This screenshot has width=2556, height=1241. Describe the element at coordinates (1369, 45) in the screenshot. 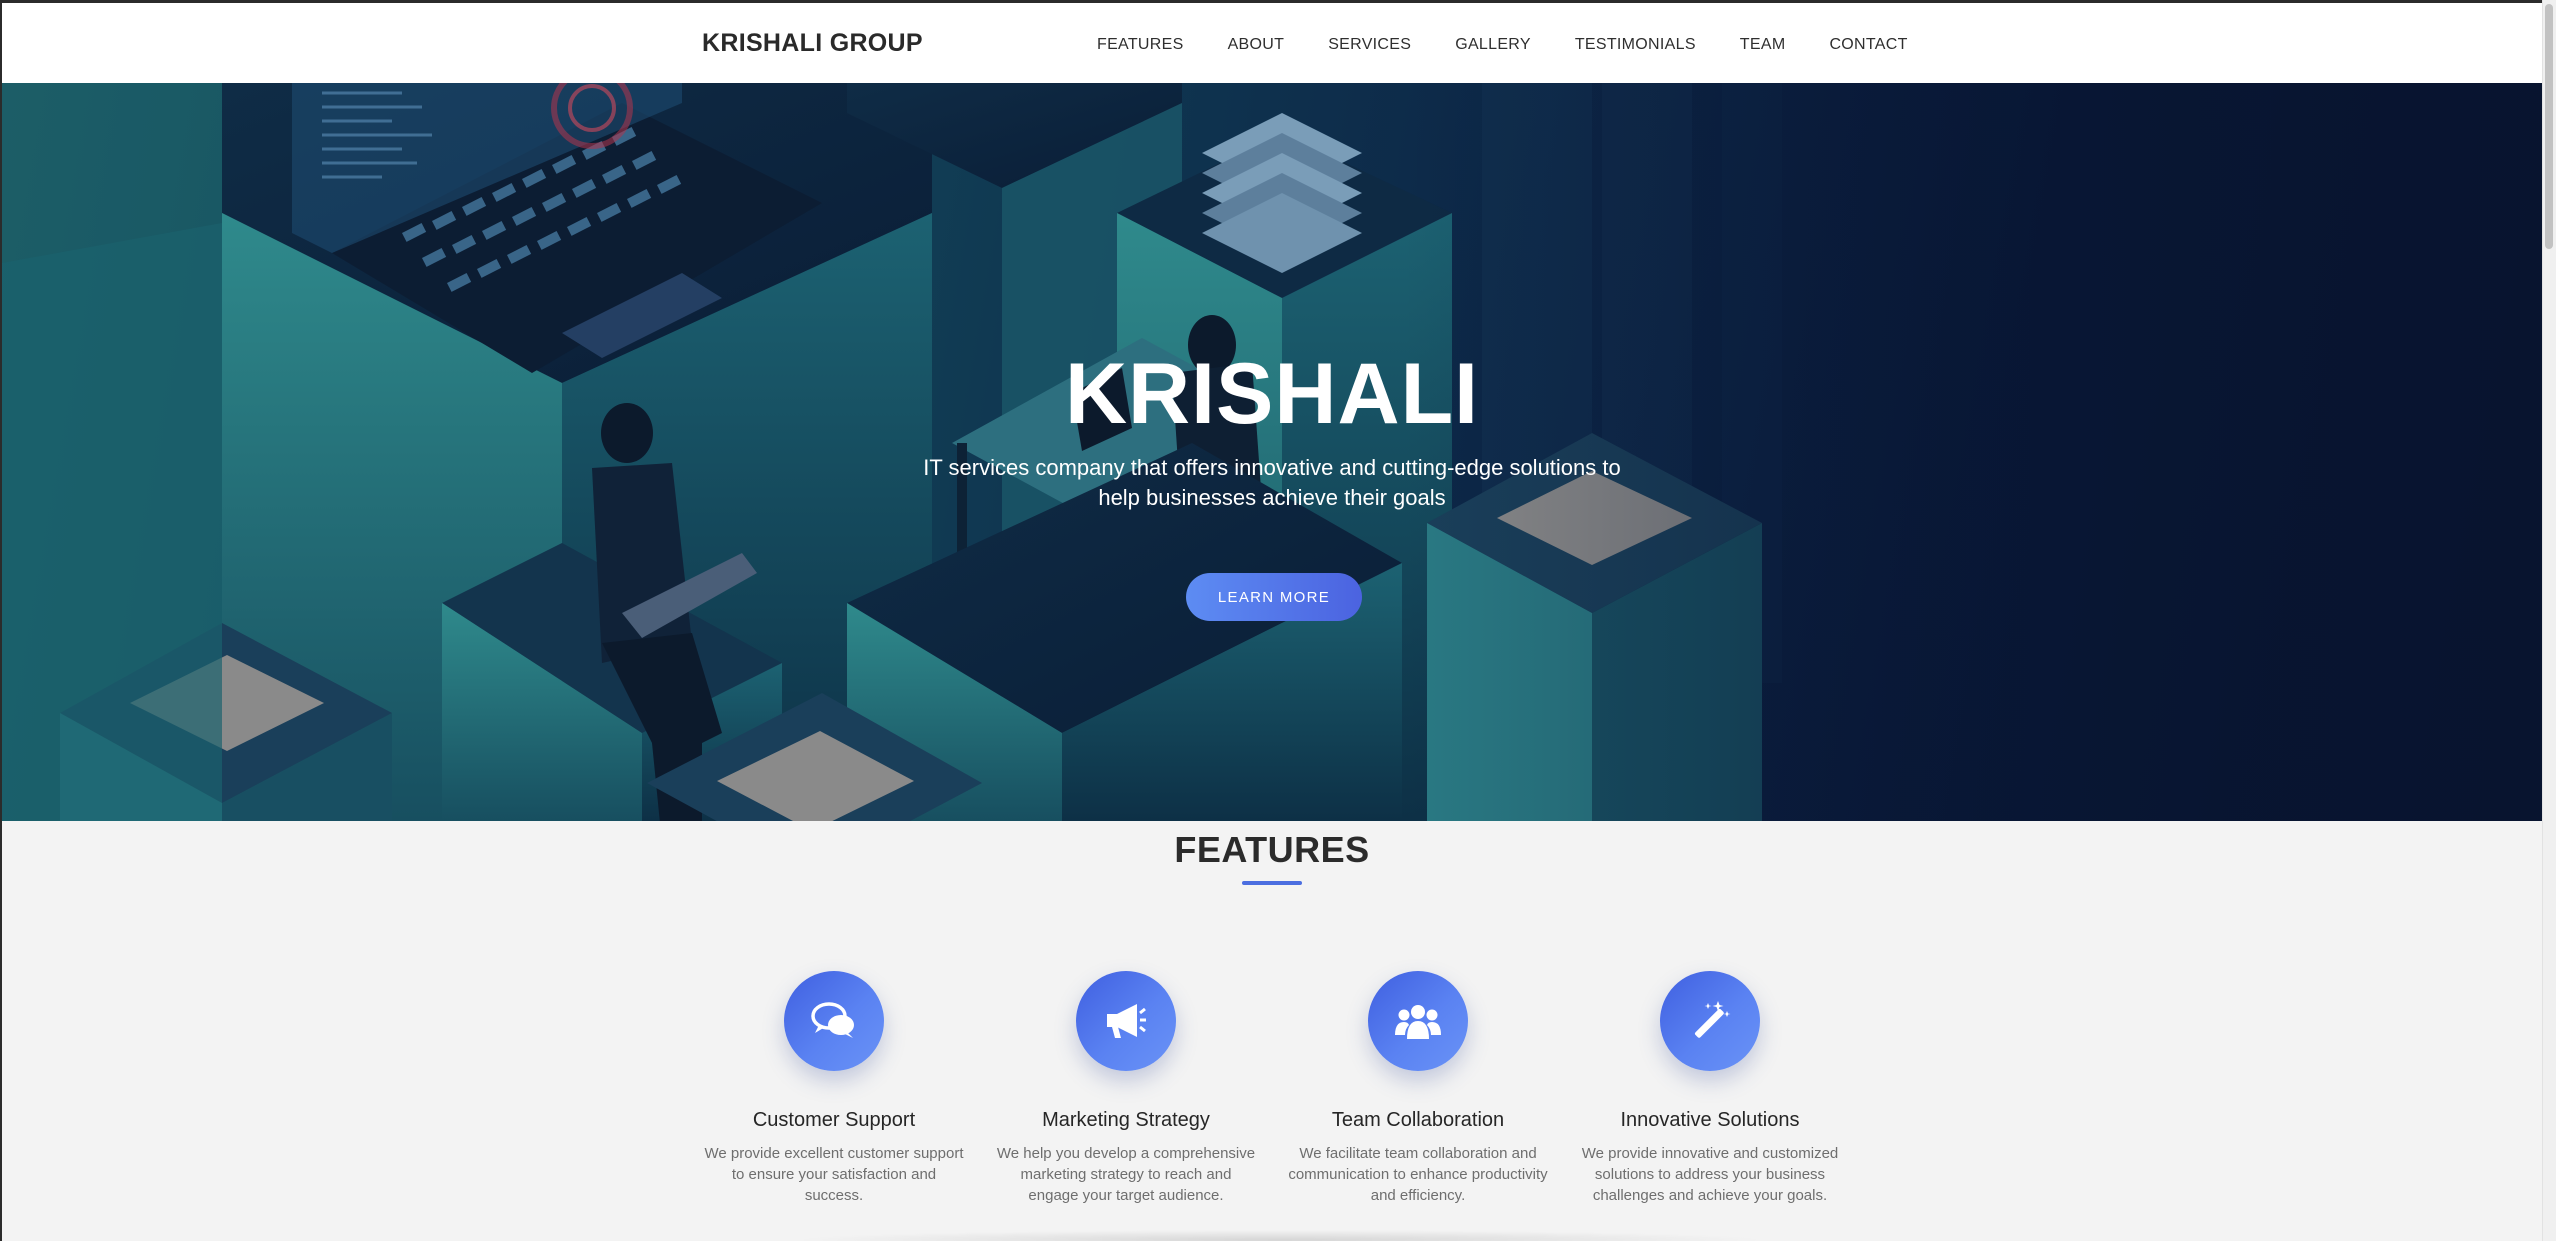

I see `nav-link-services: SERVICES` at that location.